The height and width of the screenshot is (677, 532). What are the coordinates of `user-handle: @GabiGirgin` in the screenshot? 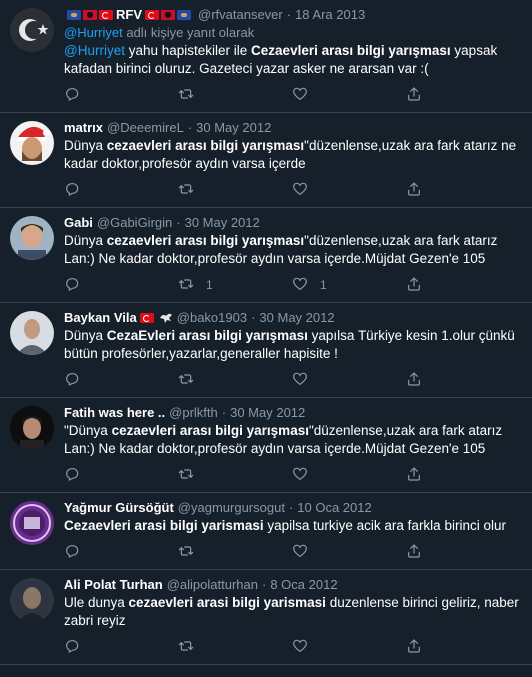 It's located at (134, 223).